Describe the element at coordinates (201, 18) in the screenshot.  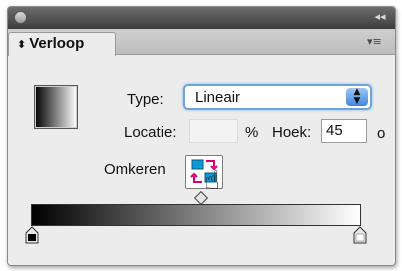
I see `panel-titlebar: ◂◂` at that location.